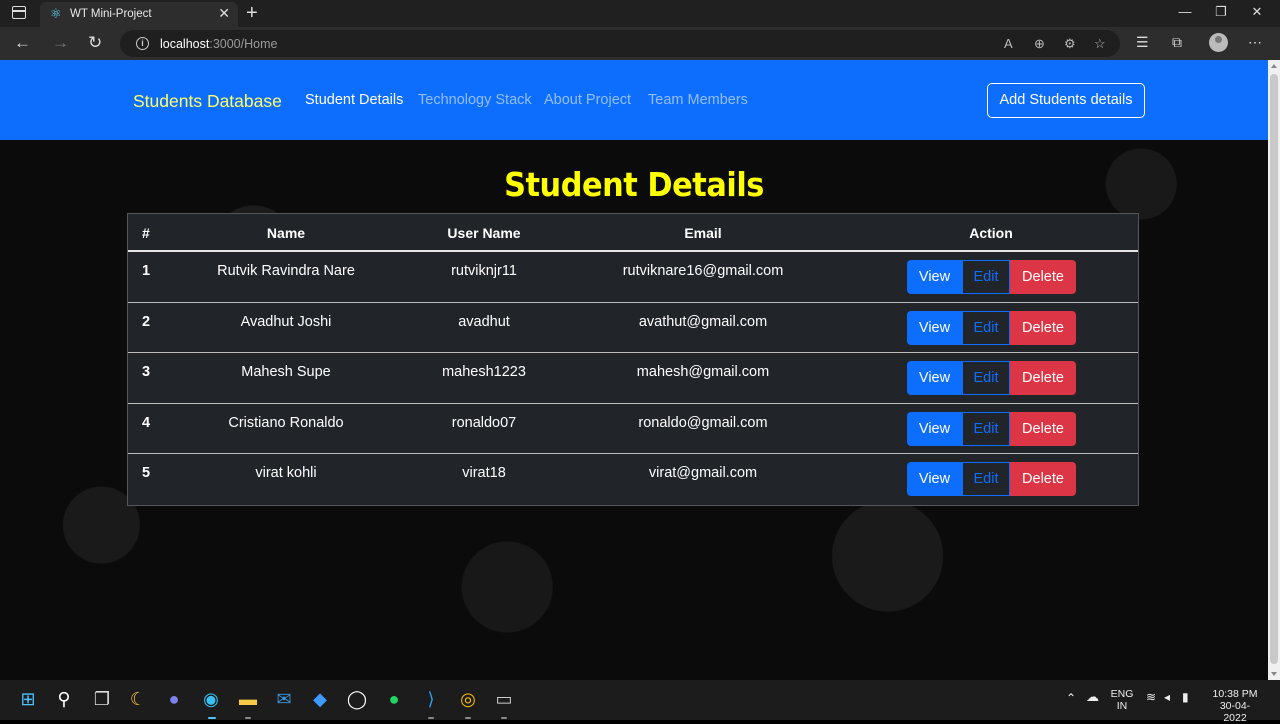 This screenshot has width=1280, height=724. What do you see at coordinates (139, 14) in the screenshot?
I see `browser-tab: ⚛ WT Mini-Project ✕` at bounding box center [139, 14].